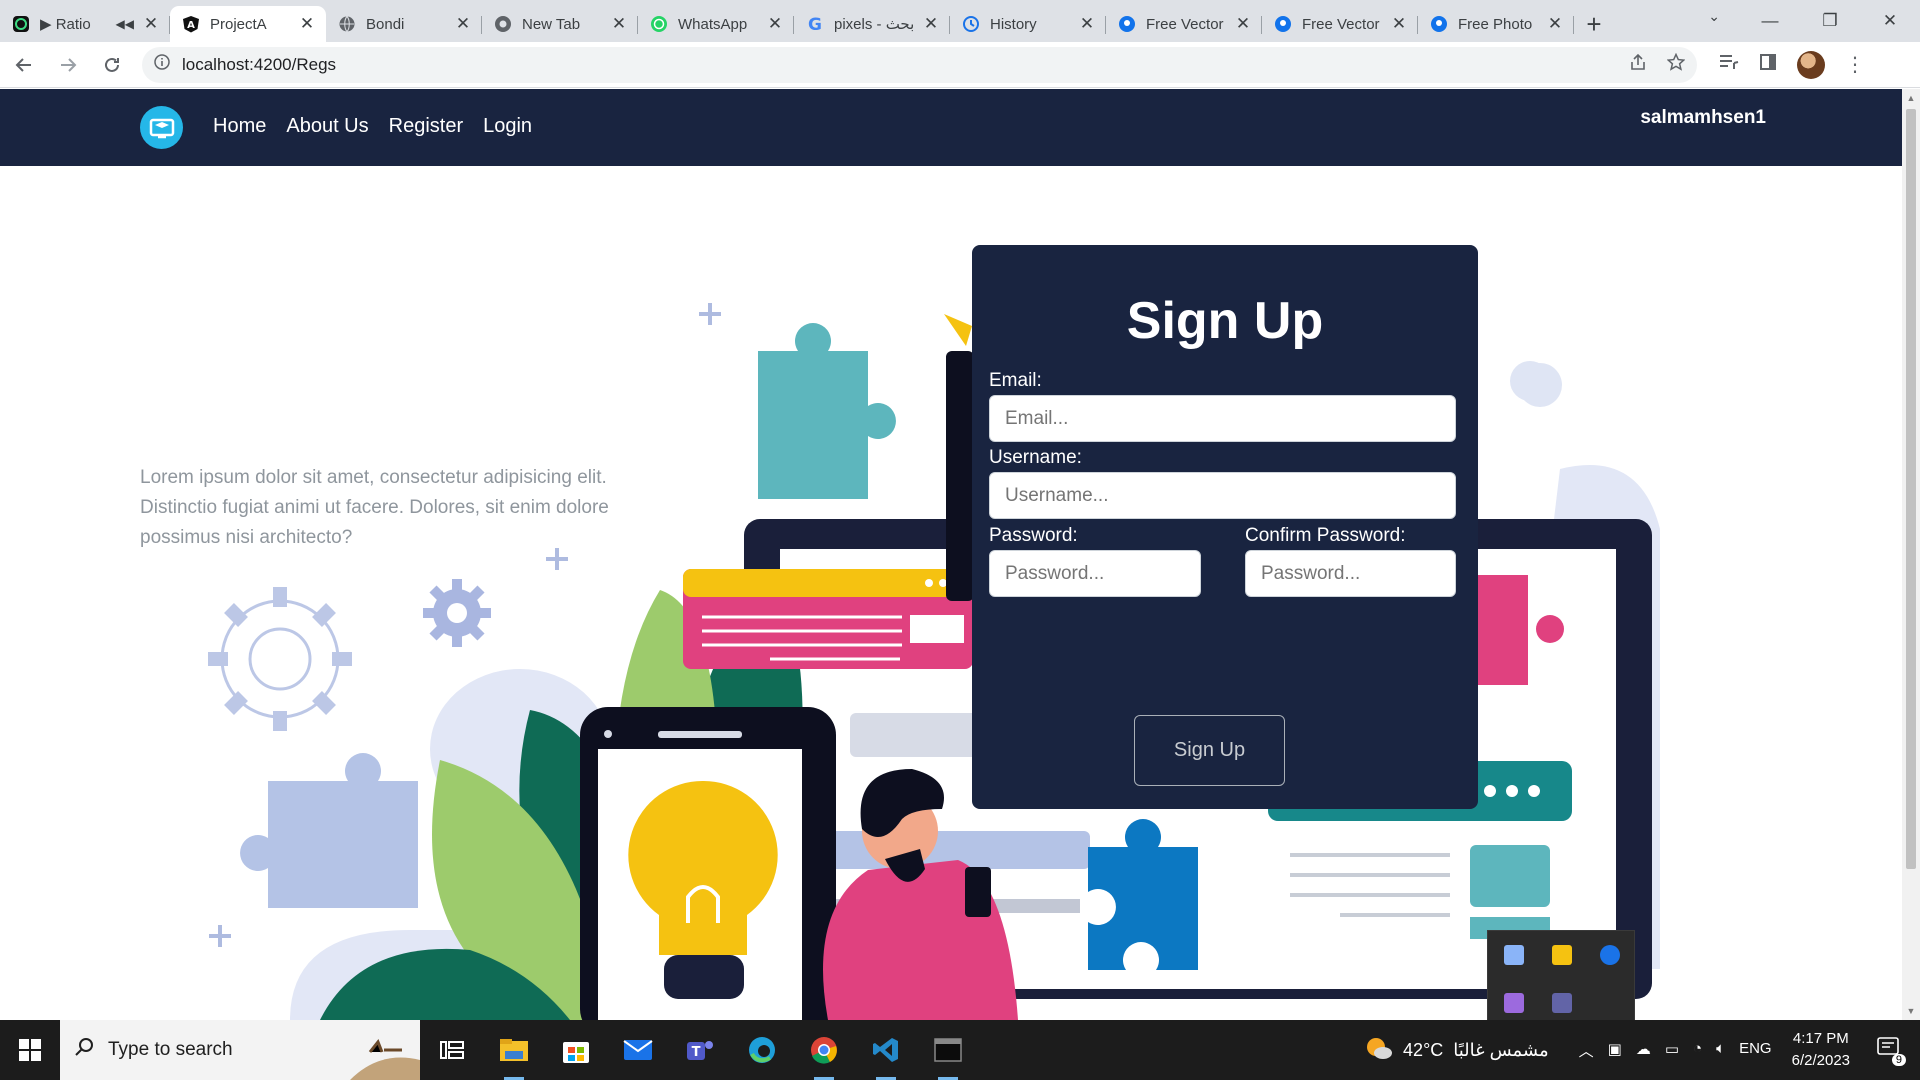 This screenshot has height=1080, width=1920. What do you see at coordinates (503, 24) in the screenshot?
I see `chrome-icon` at bounding box center [503, 24].